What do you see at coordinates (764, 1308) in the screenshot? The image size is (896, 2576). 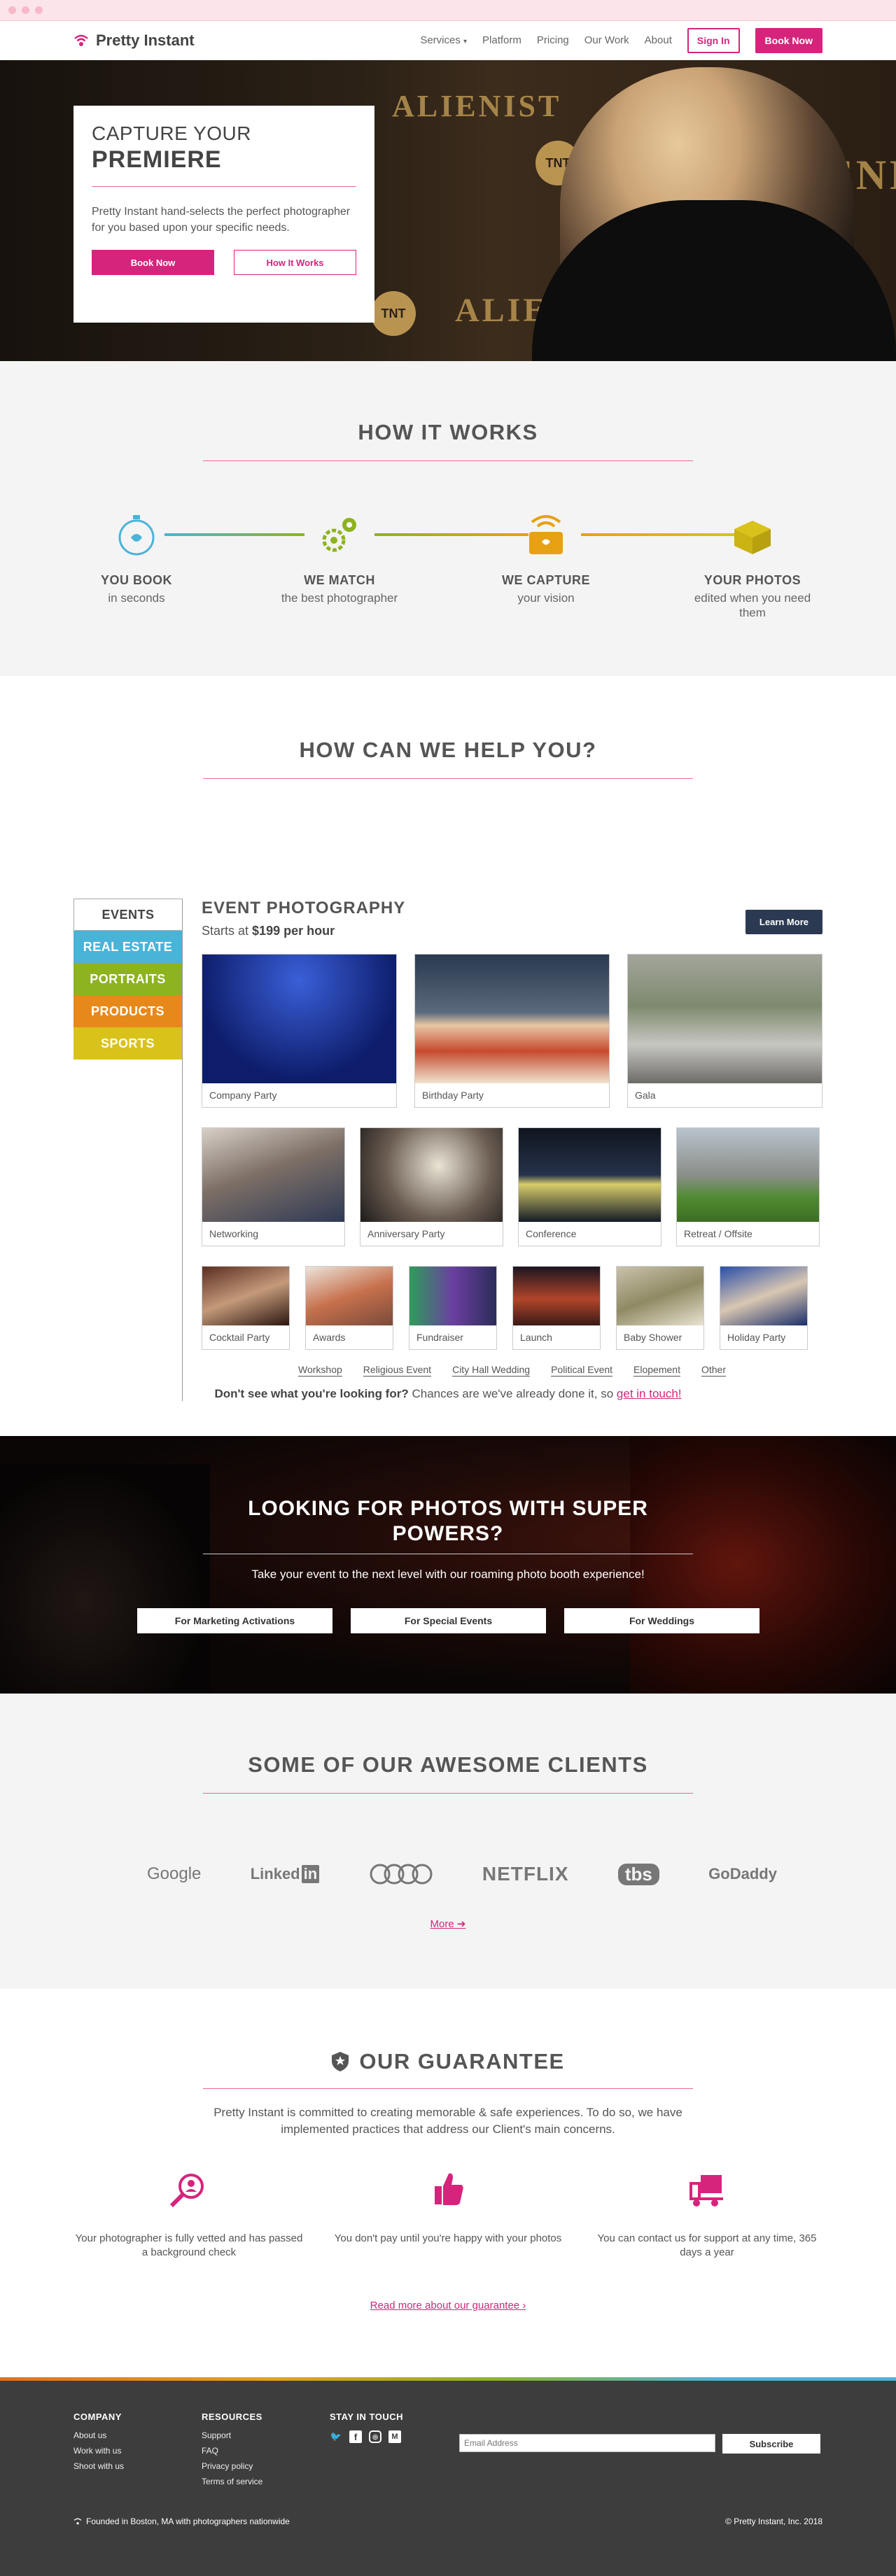 I see `event-card-holiday-party: Holiday Party` at bounding box center [764, 1308].